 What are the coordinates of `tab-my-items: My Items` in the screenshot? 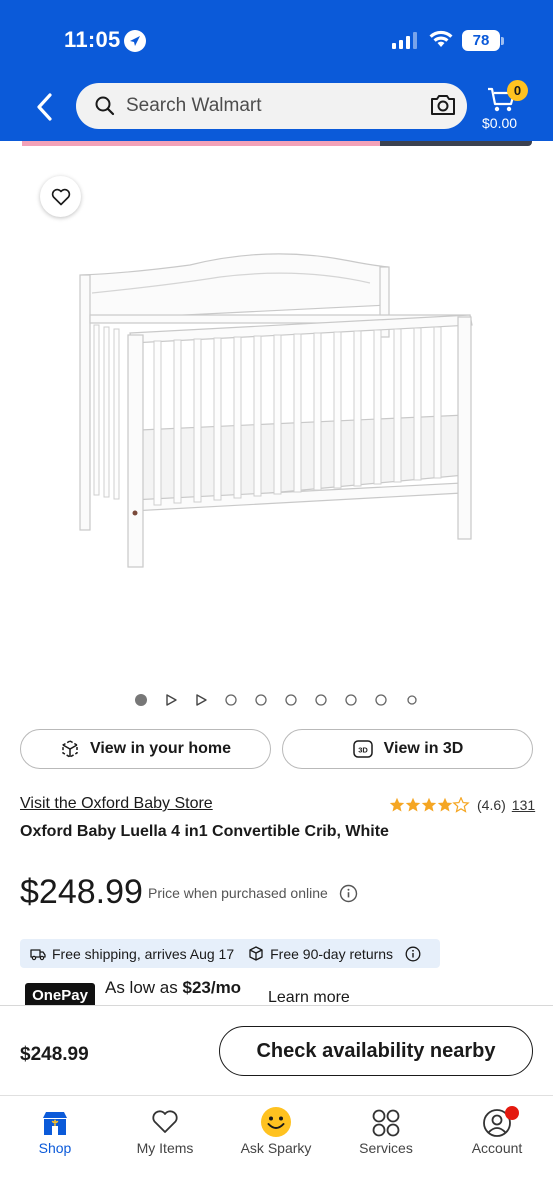 It's located at (165, 1131).